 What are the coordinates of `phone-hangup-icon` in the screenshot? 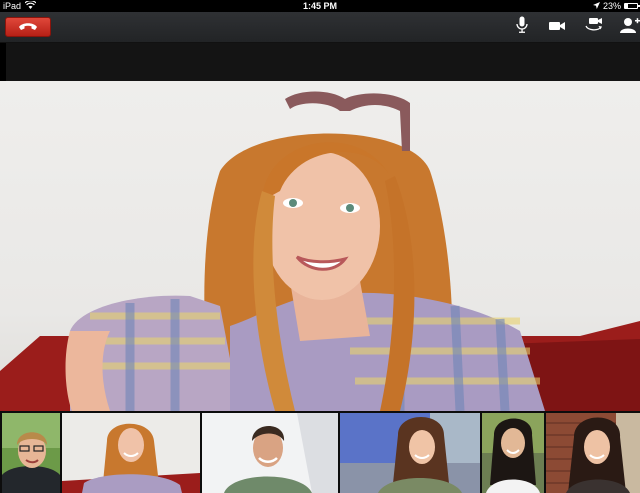 It's located at (28, 27).